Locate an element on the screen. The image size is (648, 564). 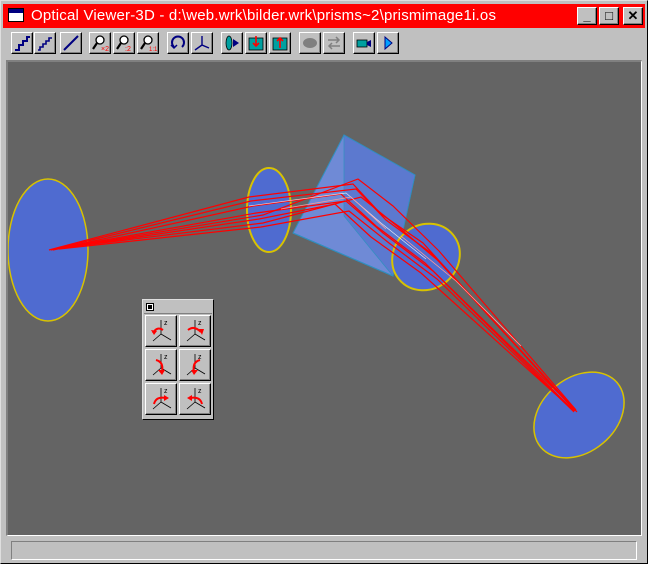
maximize-button: □ is located at coordinates (609, 16).